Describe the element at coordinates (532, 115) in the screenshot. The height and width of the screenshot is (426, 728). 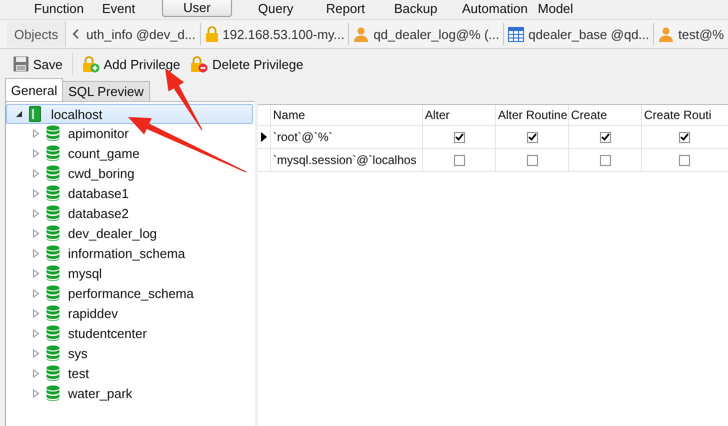
I see `column-header: Alter Routine` at that location.